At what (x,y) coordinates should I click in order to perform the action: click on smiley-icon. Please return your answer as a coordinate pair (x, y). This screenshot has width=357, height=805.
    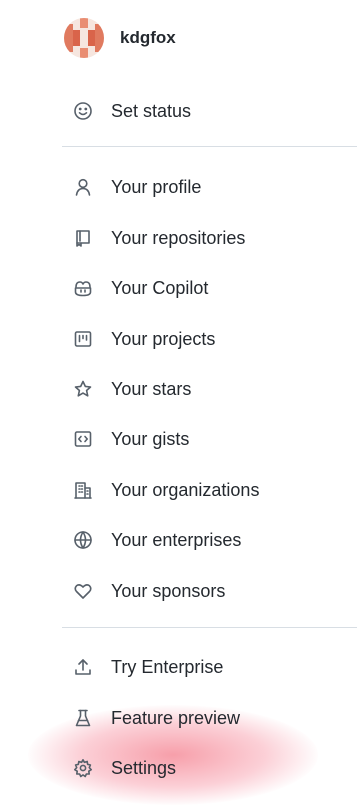
    Looking at the image, I should click on (83, 111).